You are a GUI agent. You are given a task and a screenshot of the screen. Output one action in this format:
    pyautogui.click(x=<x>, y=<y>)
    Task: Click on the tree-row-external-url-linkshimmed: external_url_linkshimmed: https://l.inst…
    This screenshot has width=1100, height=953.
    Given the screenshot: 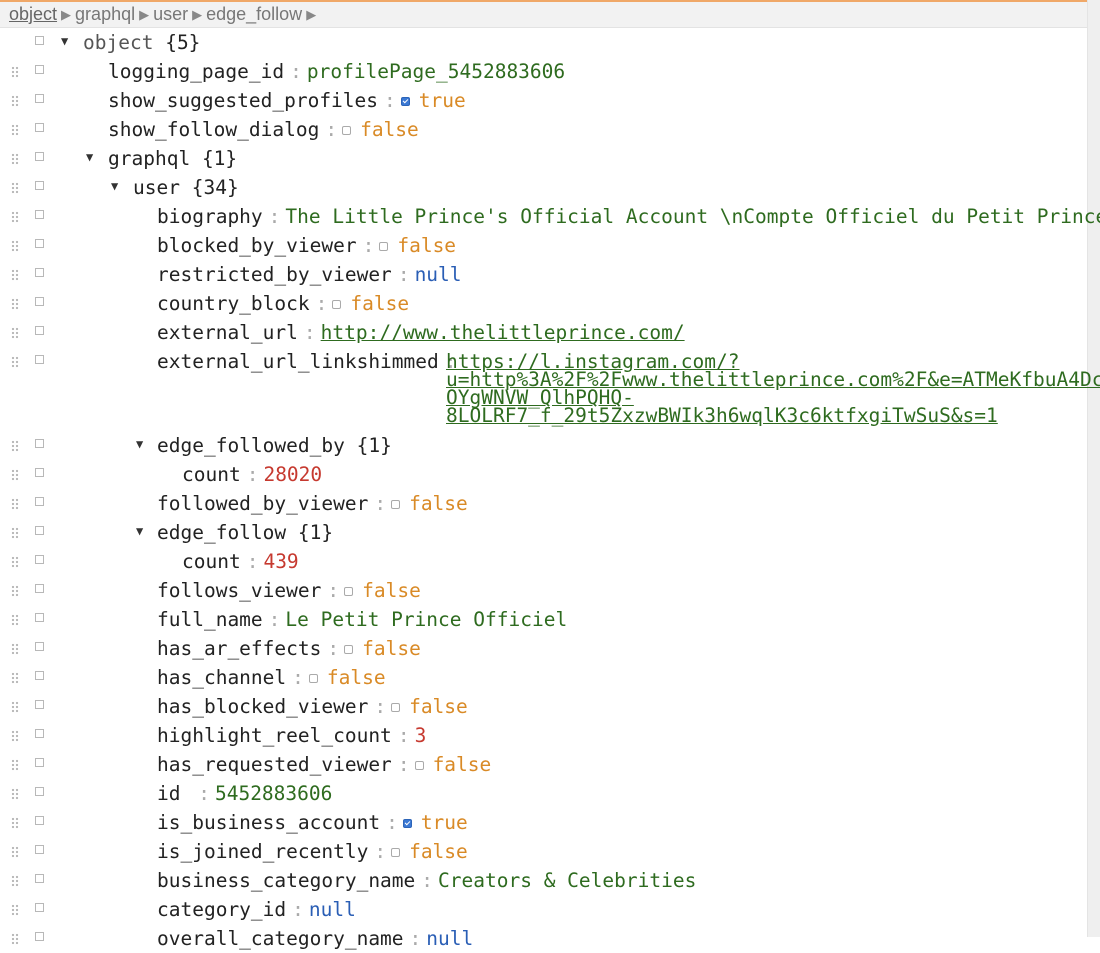 What is the action you would take?
    pyautogui.click(x=550, y=389)
    